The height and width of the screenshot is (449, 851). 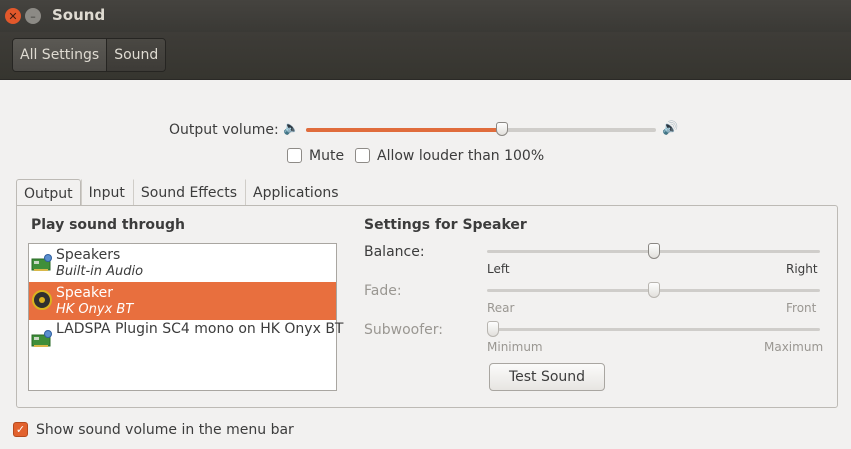 I want to click on breadcrumb: All Settings Sound, so click(x=89, y=55).